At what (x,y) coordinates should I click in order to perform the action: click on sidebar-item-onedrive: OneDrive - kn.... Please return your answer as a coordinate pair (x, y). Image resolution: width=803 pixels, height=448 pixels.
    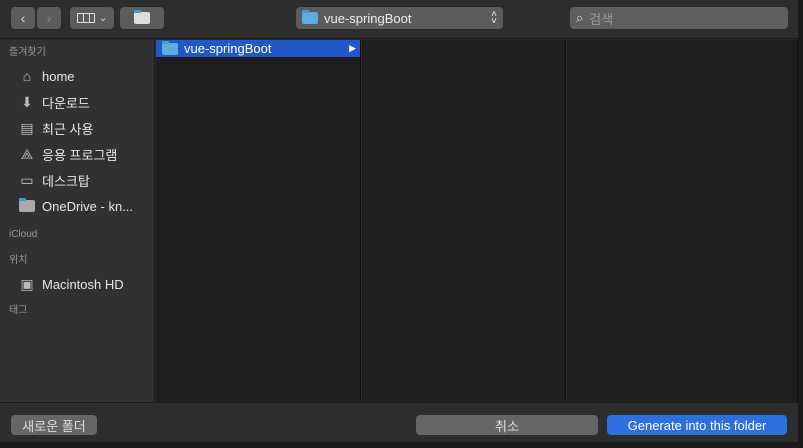
    Looking at the image, I should click on (77, 206).